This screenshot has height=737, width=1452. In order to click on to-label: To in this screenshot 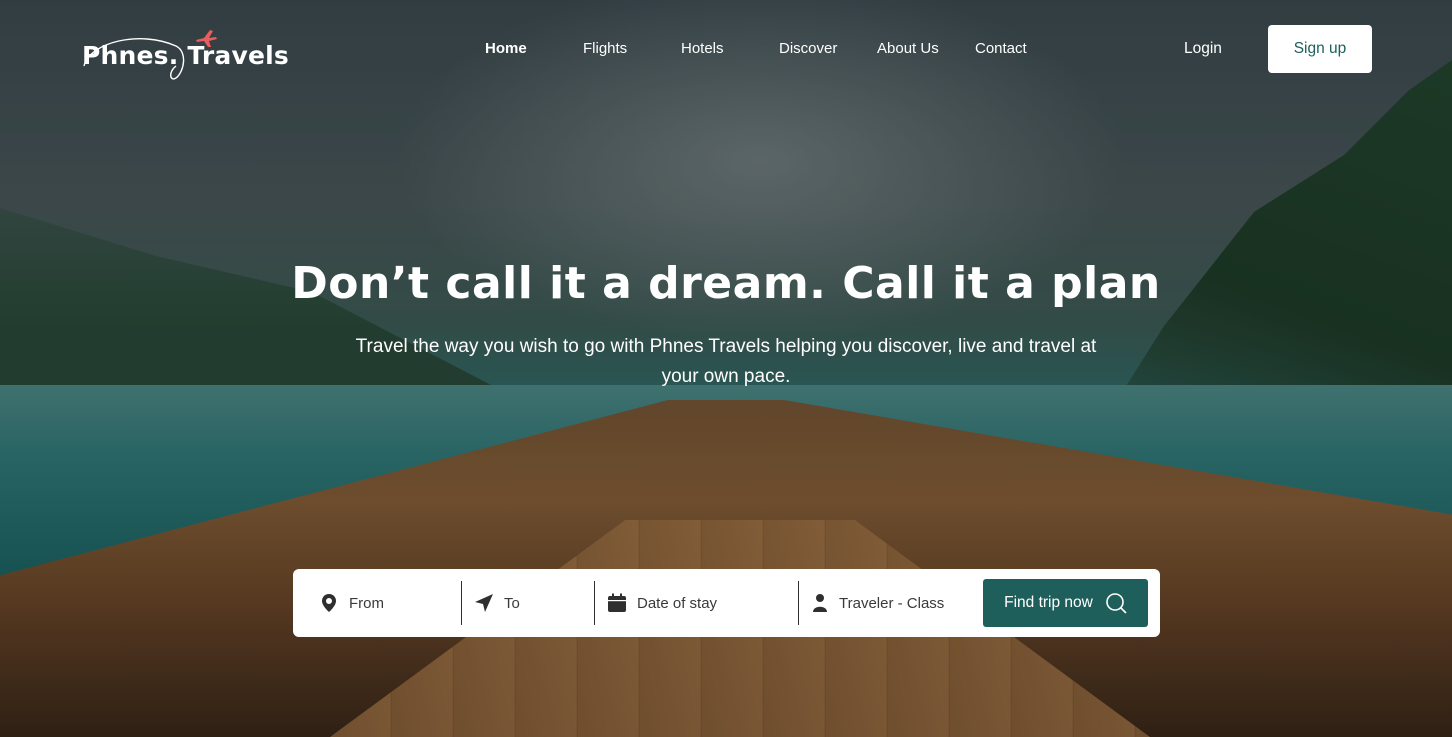, I will do `click(512, 603)`.